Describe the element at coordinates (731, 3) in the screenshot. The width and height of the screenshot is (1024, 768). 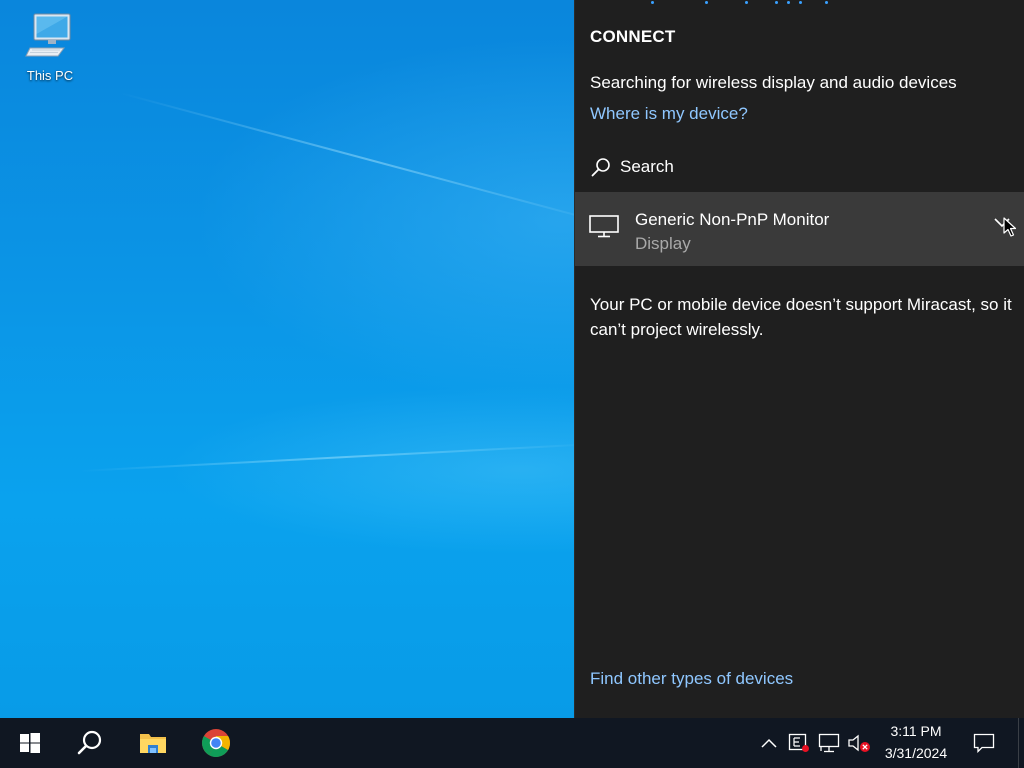
I see `searching-progress-dots` at that location.